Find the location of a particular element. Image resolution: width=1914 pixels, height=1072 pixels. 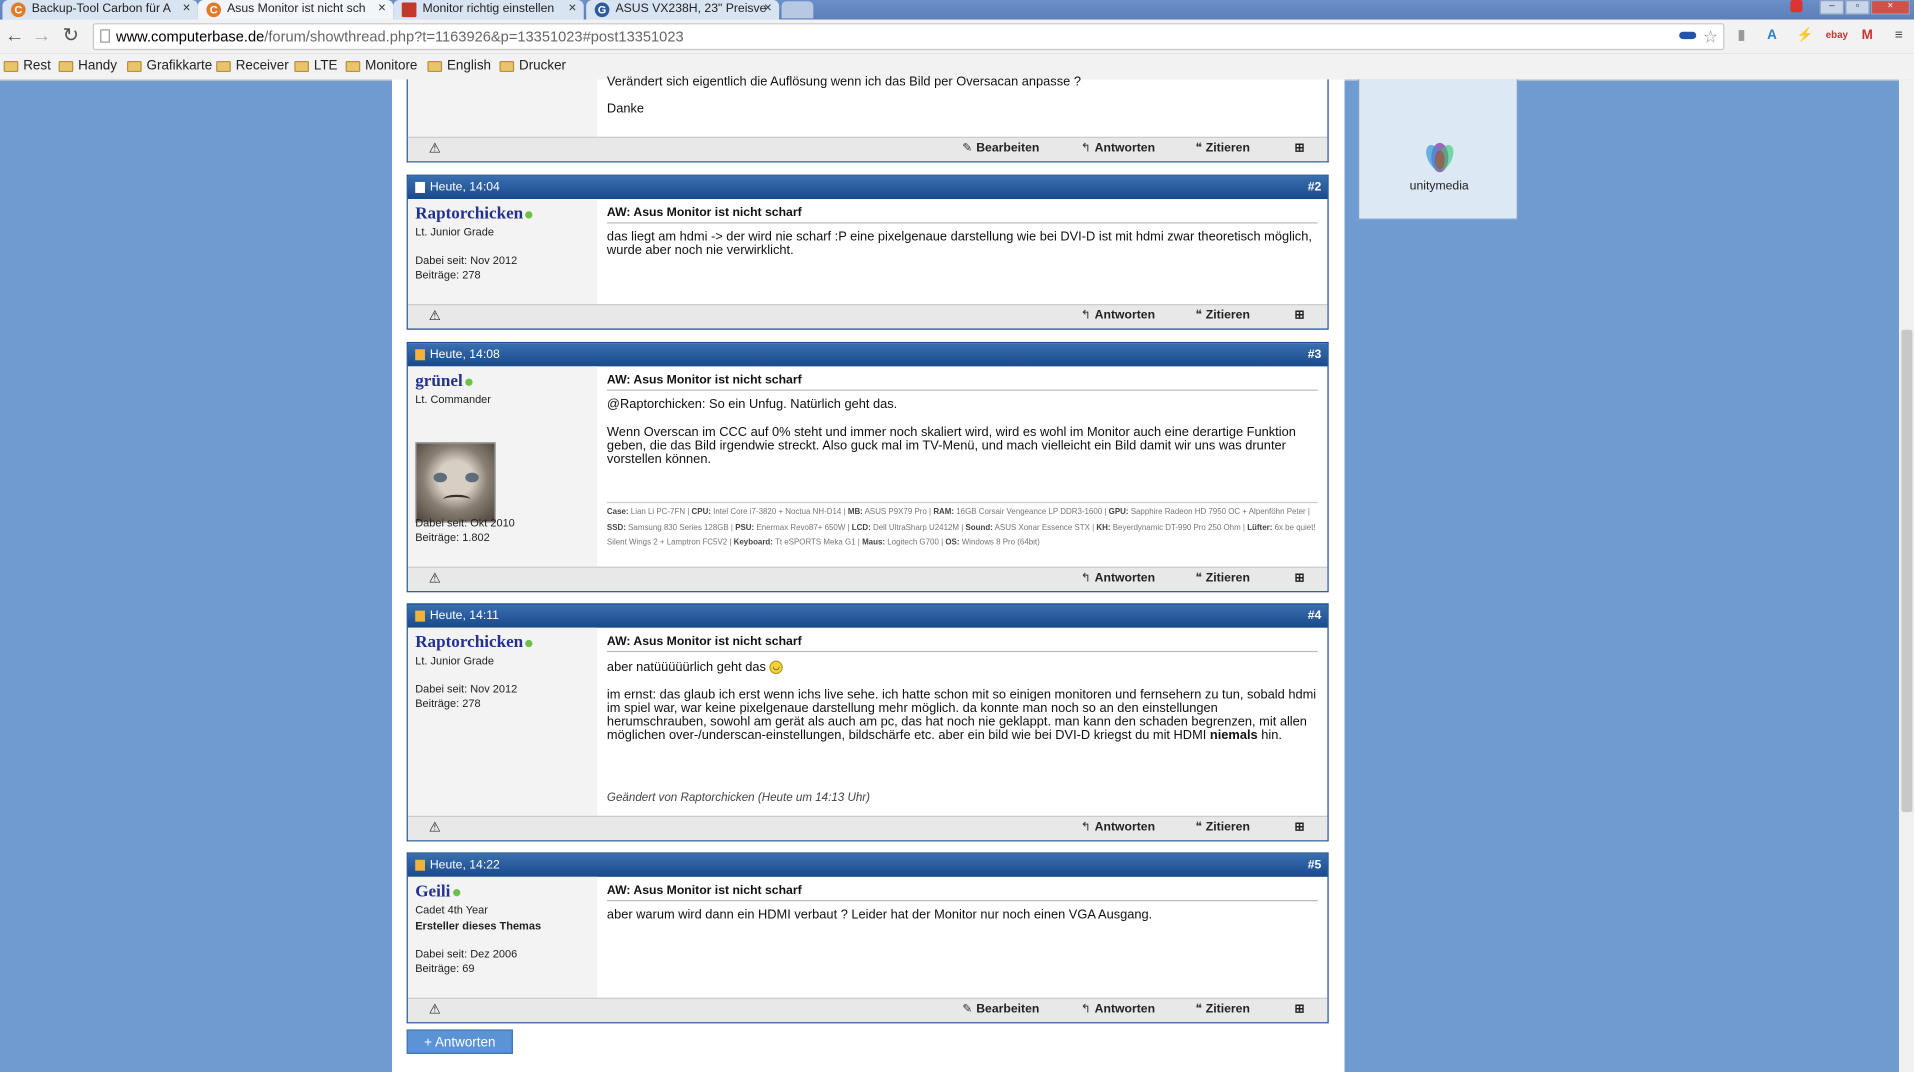

forward-button: → is located at coordinates (41, 36).